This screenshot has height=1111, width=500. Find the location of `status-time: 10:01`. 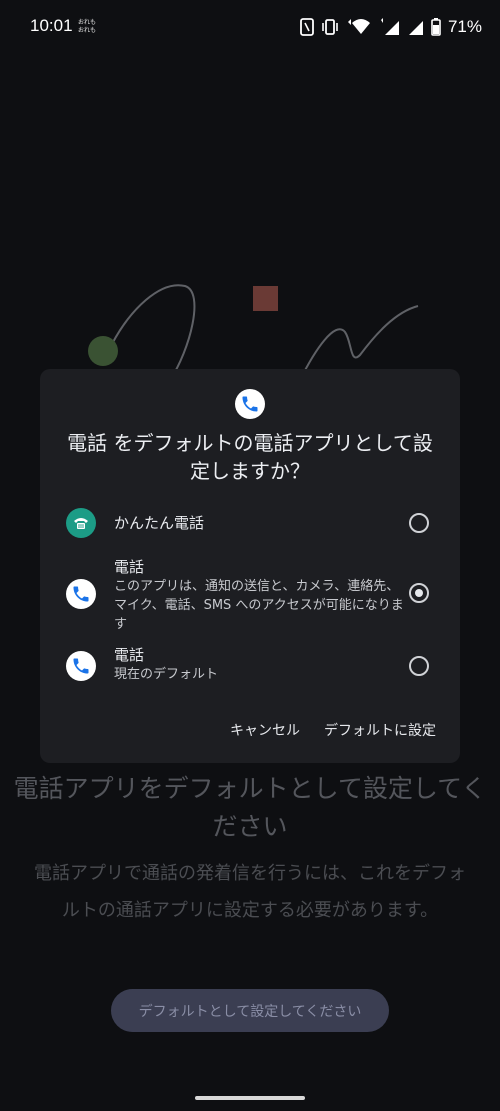

status-time: 10:01 is located at coordinates (51, 25).